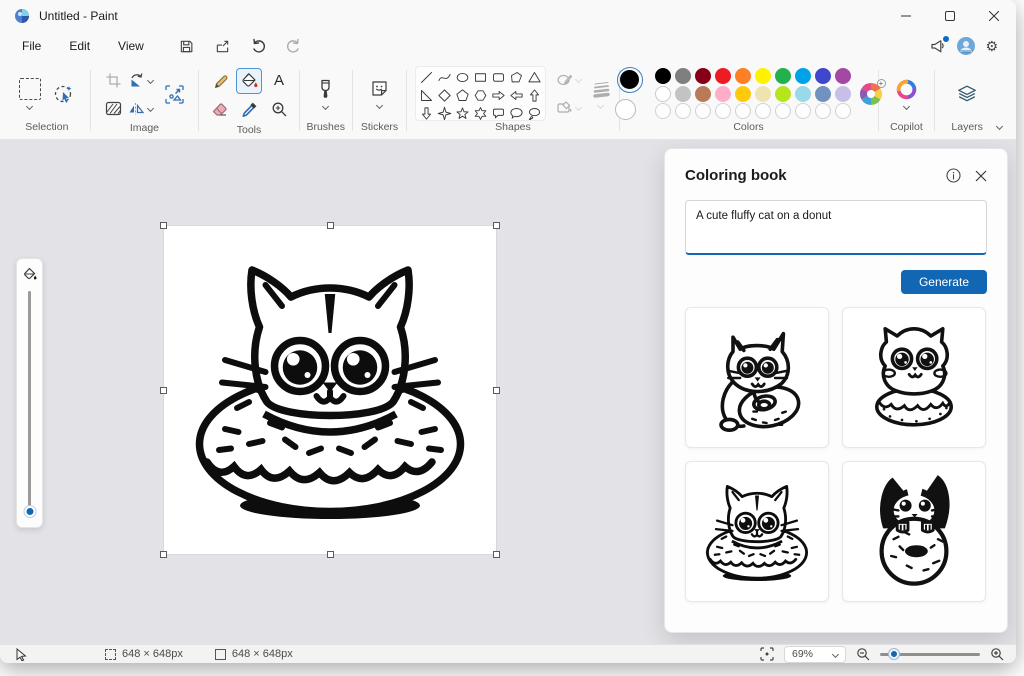 The image size is (1024, 676). What do you see at coordinates (629, 79) in the screenshot?
I see `foreground-color-swatch` at bounding box center [629, 79].